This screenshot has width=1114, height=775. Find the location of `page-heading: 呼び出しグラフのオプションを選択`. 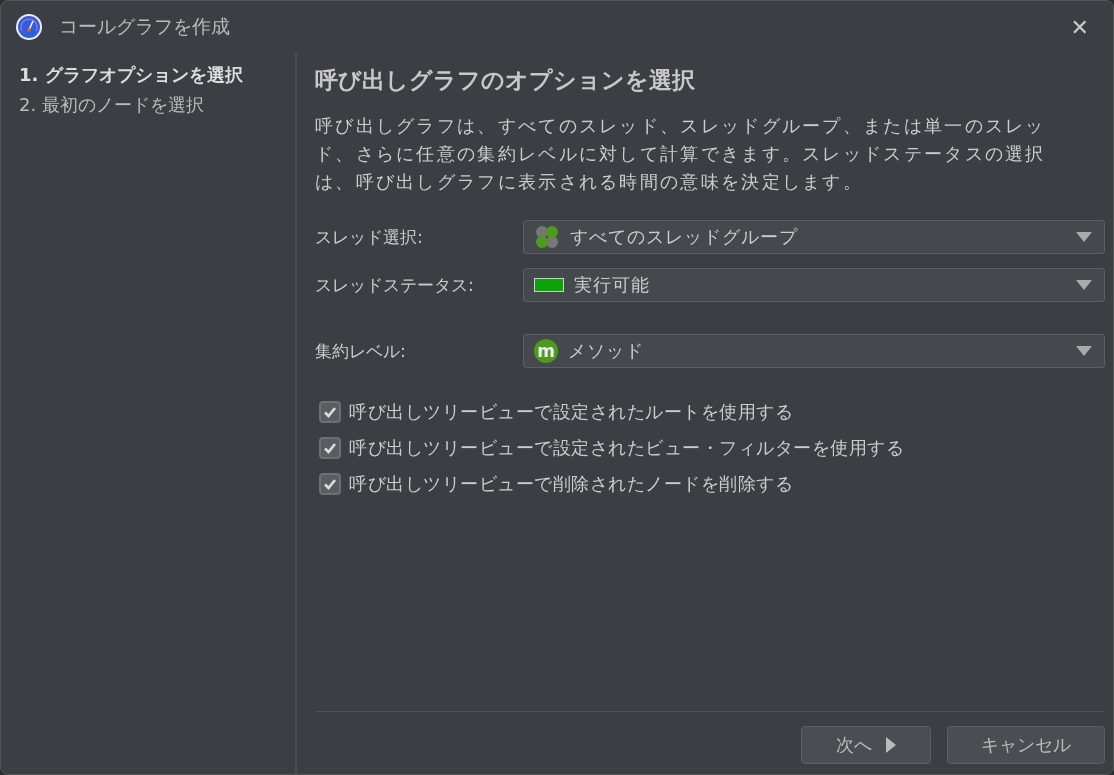

page-heading: 呼び出しグラフのオプションを選択 is located at coordinates (505, 80).